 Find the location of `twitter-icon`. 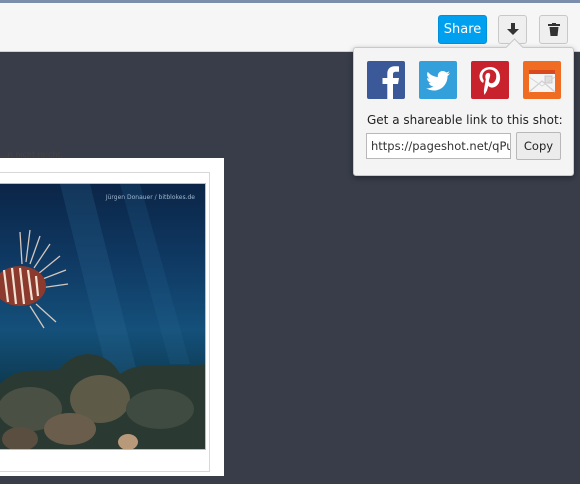

twitter-icon is located at coordinates (438, 81).